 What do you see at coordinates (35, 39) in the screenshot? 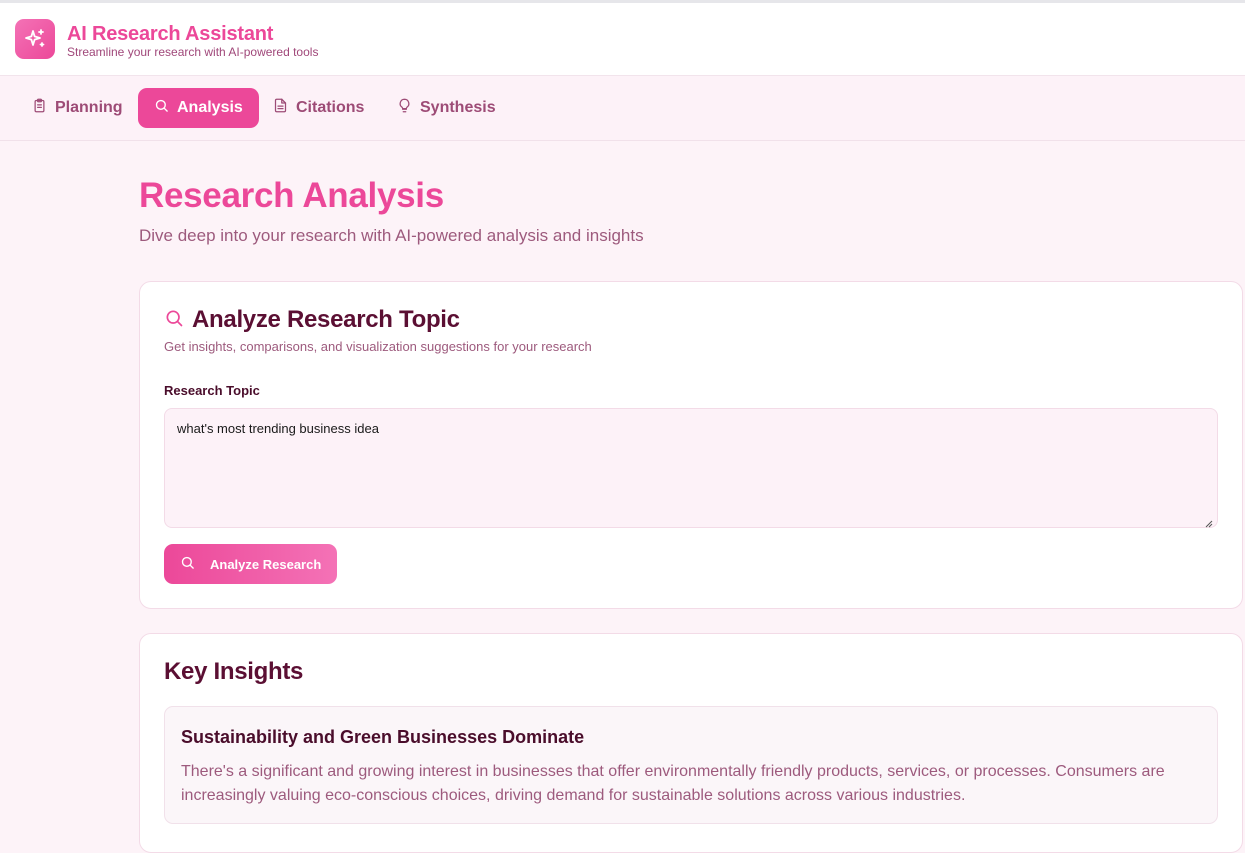
I see `sparkles-icon` at bounding box center [35, 39].